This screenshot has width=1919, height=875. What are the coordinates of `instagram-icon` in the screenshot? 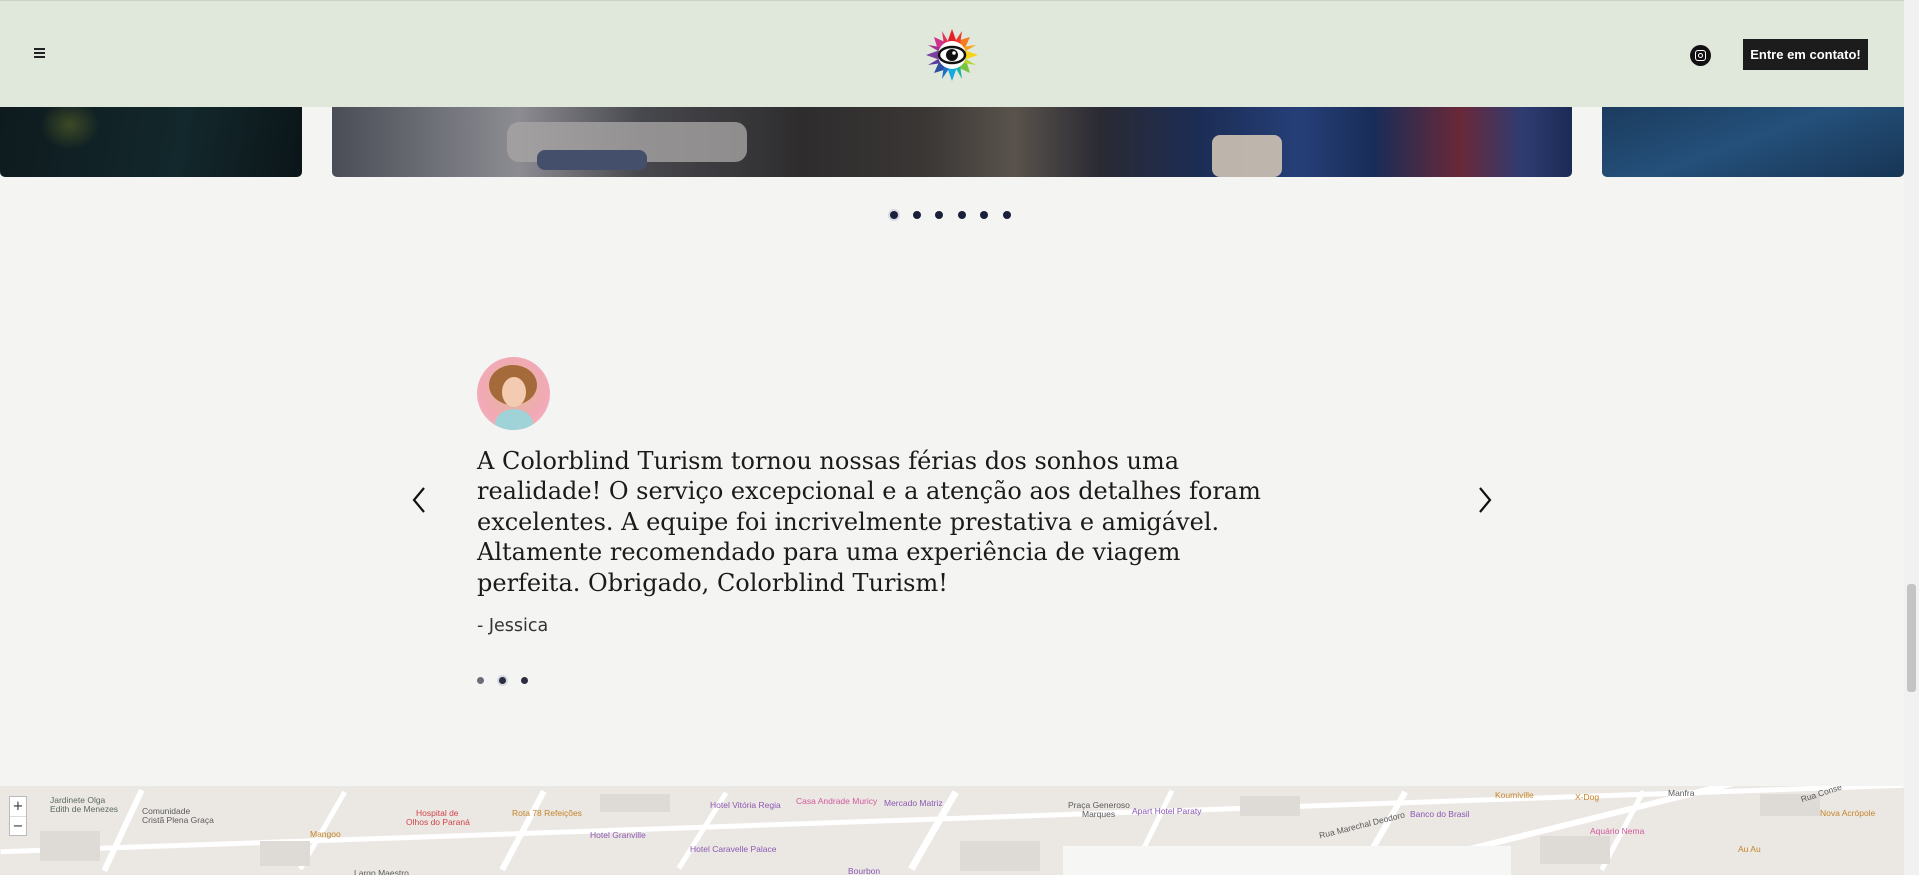 It's located at (1700, 55).